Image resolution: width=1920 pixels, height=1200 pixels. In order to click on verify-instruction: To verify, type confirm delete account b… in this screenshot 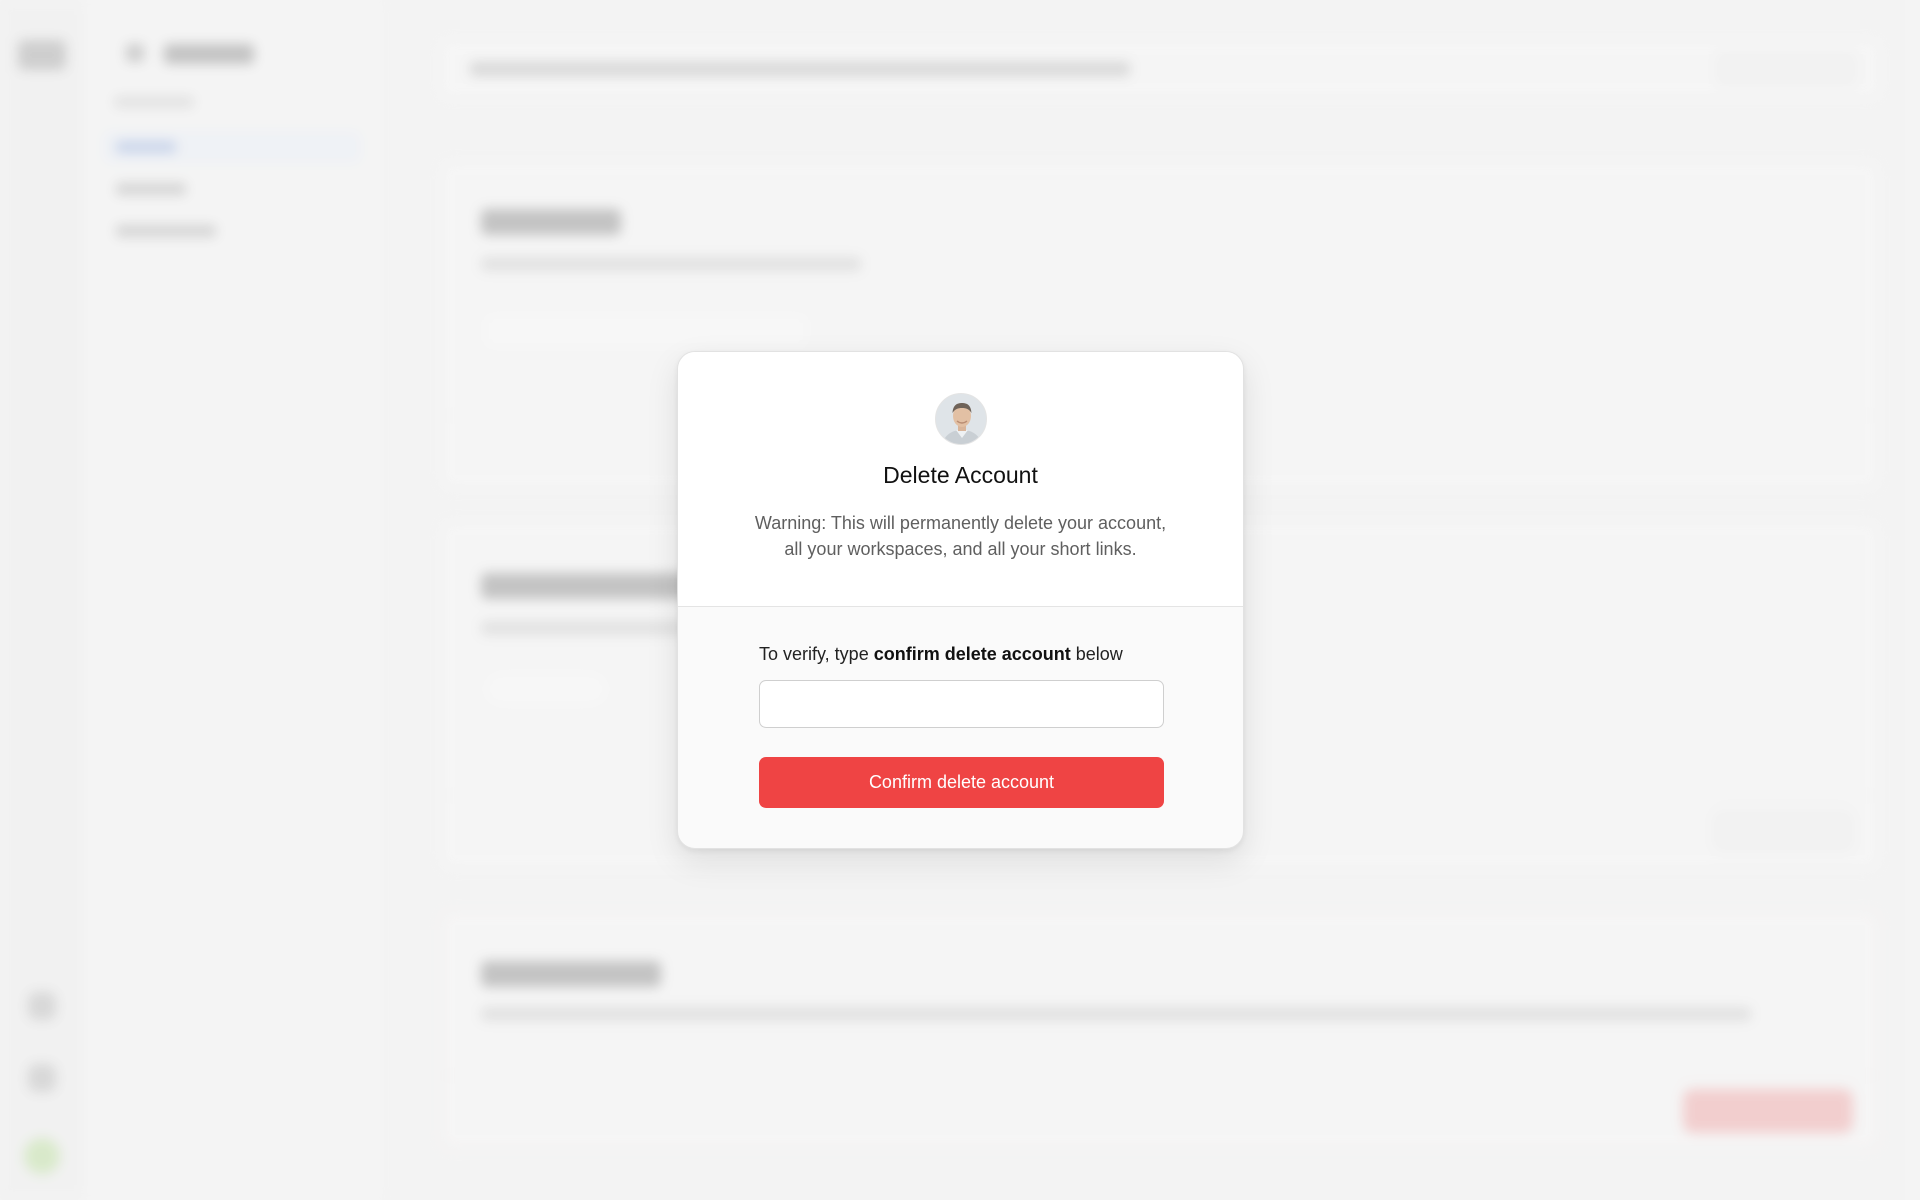, I will do `click(941, 654)`.